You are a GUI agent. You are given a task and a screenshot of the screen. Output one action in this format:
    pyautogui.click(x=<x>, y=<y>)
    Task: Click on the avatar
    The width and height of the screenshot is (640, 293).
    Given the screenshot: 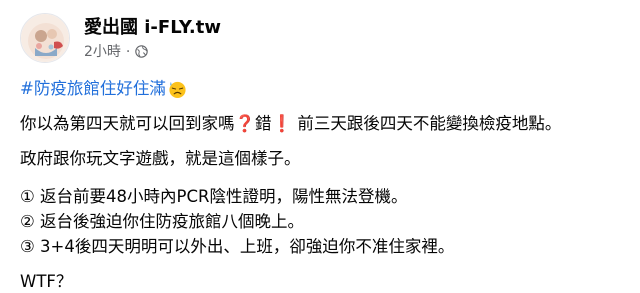 What is the action you would take?
    pyautogui.click(x=45, y=38)
    